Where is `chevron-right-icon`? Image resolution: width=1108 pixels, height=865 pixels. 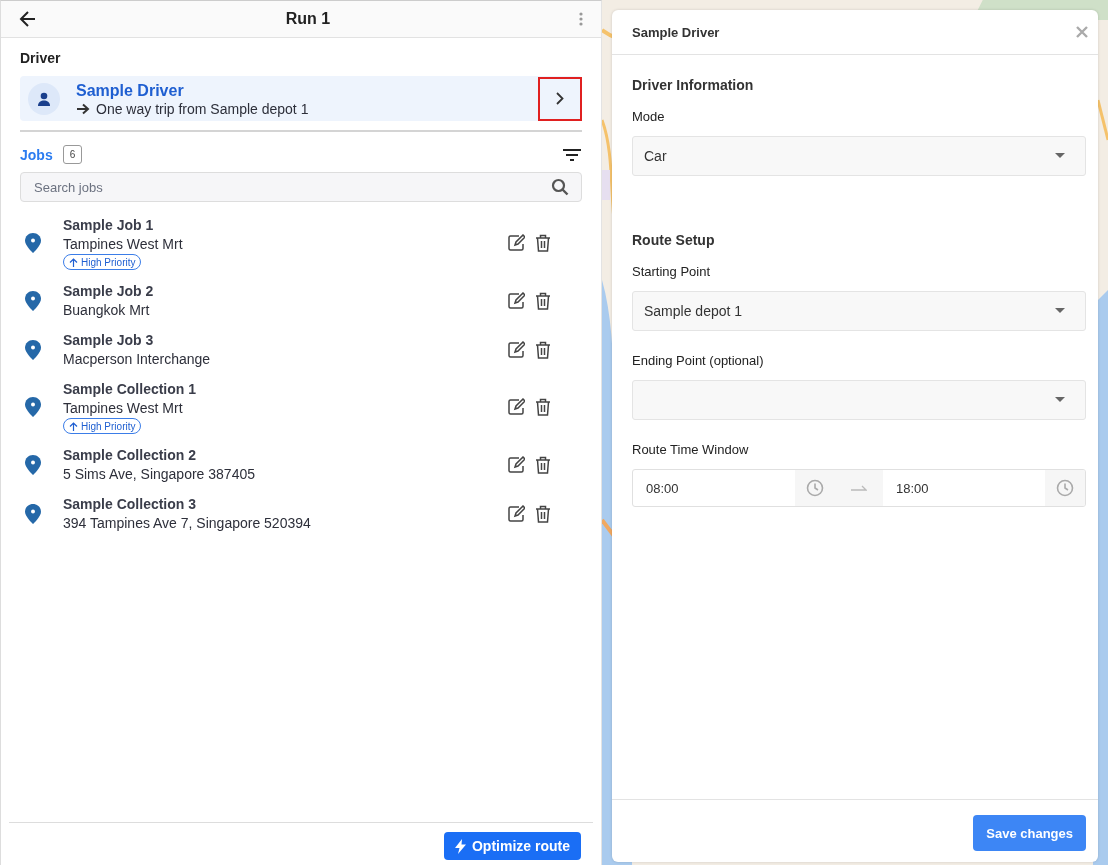 chevron-right-icon is located at coordinates (560, 98).